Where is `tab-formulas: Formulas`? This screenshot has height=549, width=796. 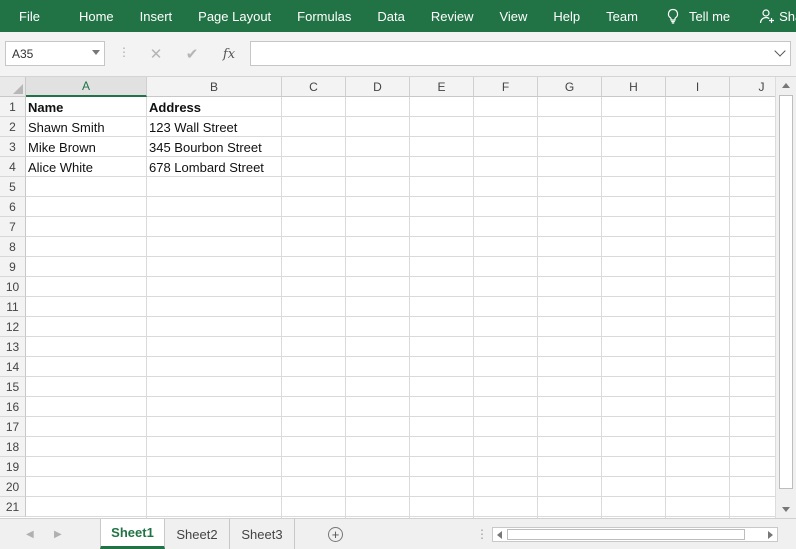
tab-formulas: Formulas is located at coordinates (324, 16).